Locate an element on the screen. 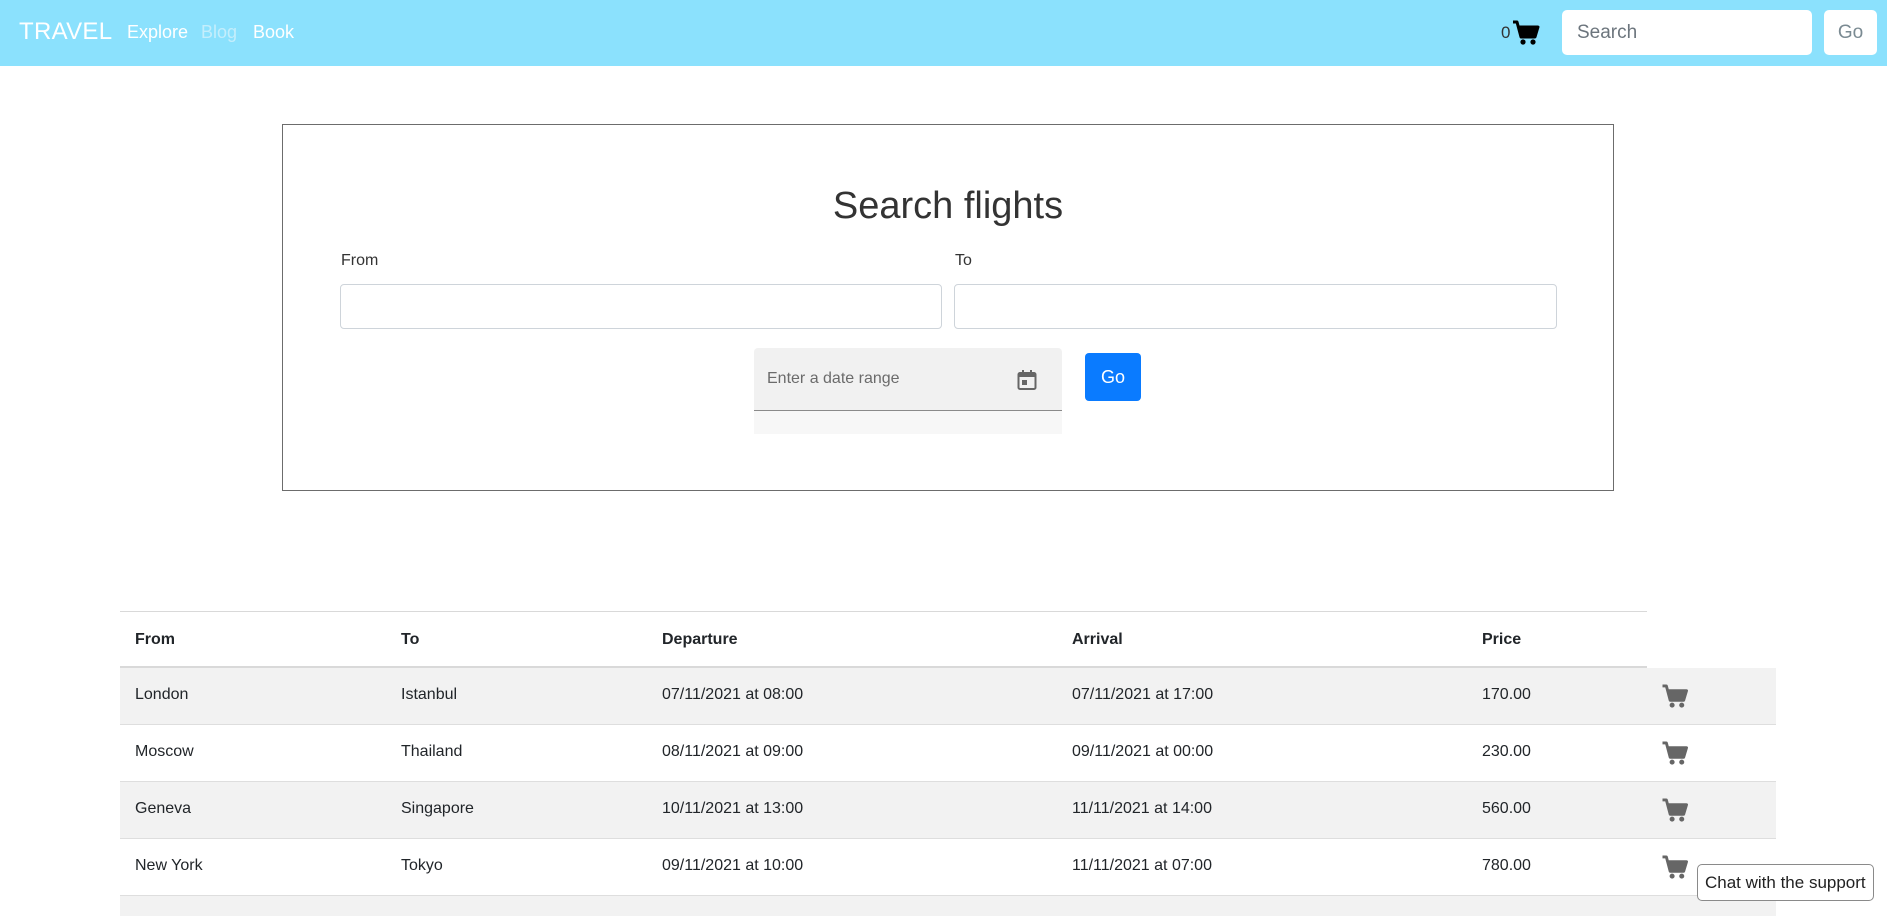 Image resolution: width=1887 pixels, height=916 pixels. search-go-button: Go is located at coordinates (1113, 377).